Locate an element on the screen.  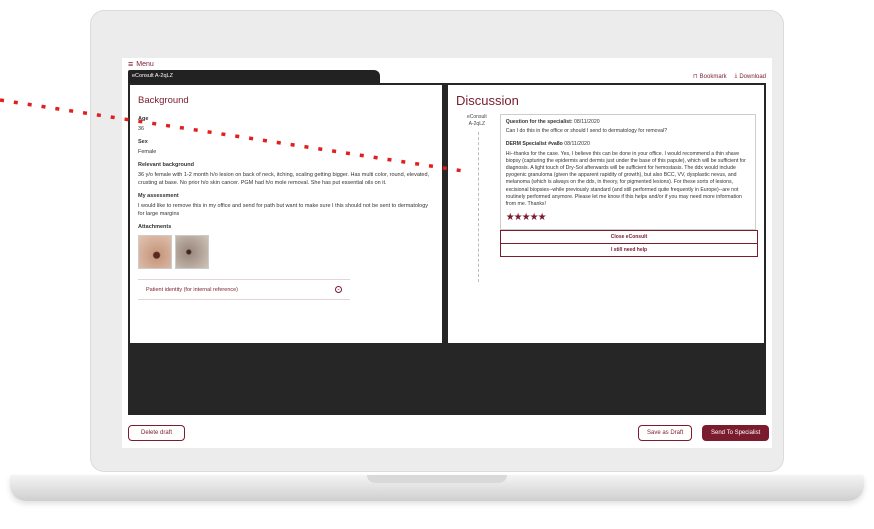
bookmark-icon: ⊓ is located at coordinates (695, 77).